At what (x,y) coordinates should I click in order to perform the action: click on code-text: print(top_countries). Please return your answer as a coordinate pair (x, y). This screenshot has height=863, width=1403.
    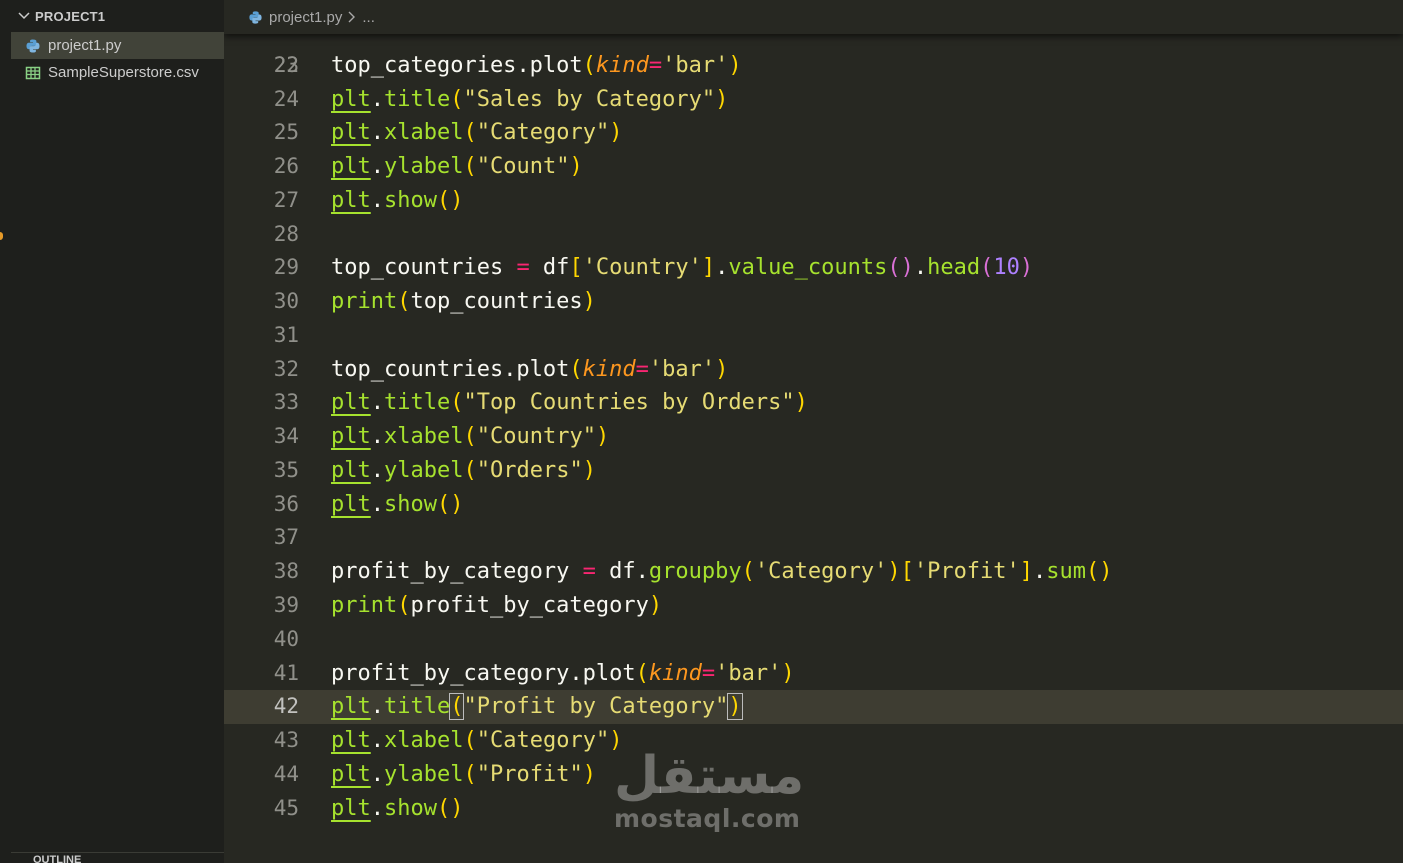
    Looking at the image, I should click on (463, 302).